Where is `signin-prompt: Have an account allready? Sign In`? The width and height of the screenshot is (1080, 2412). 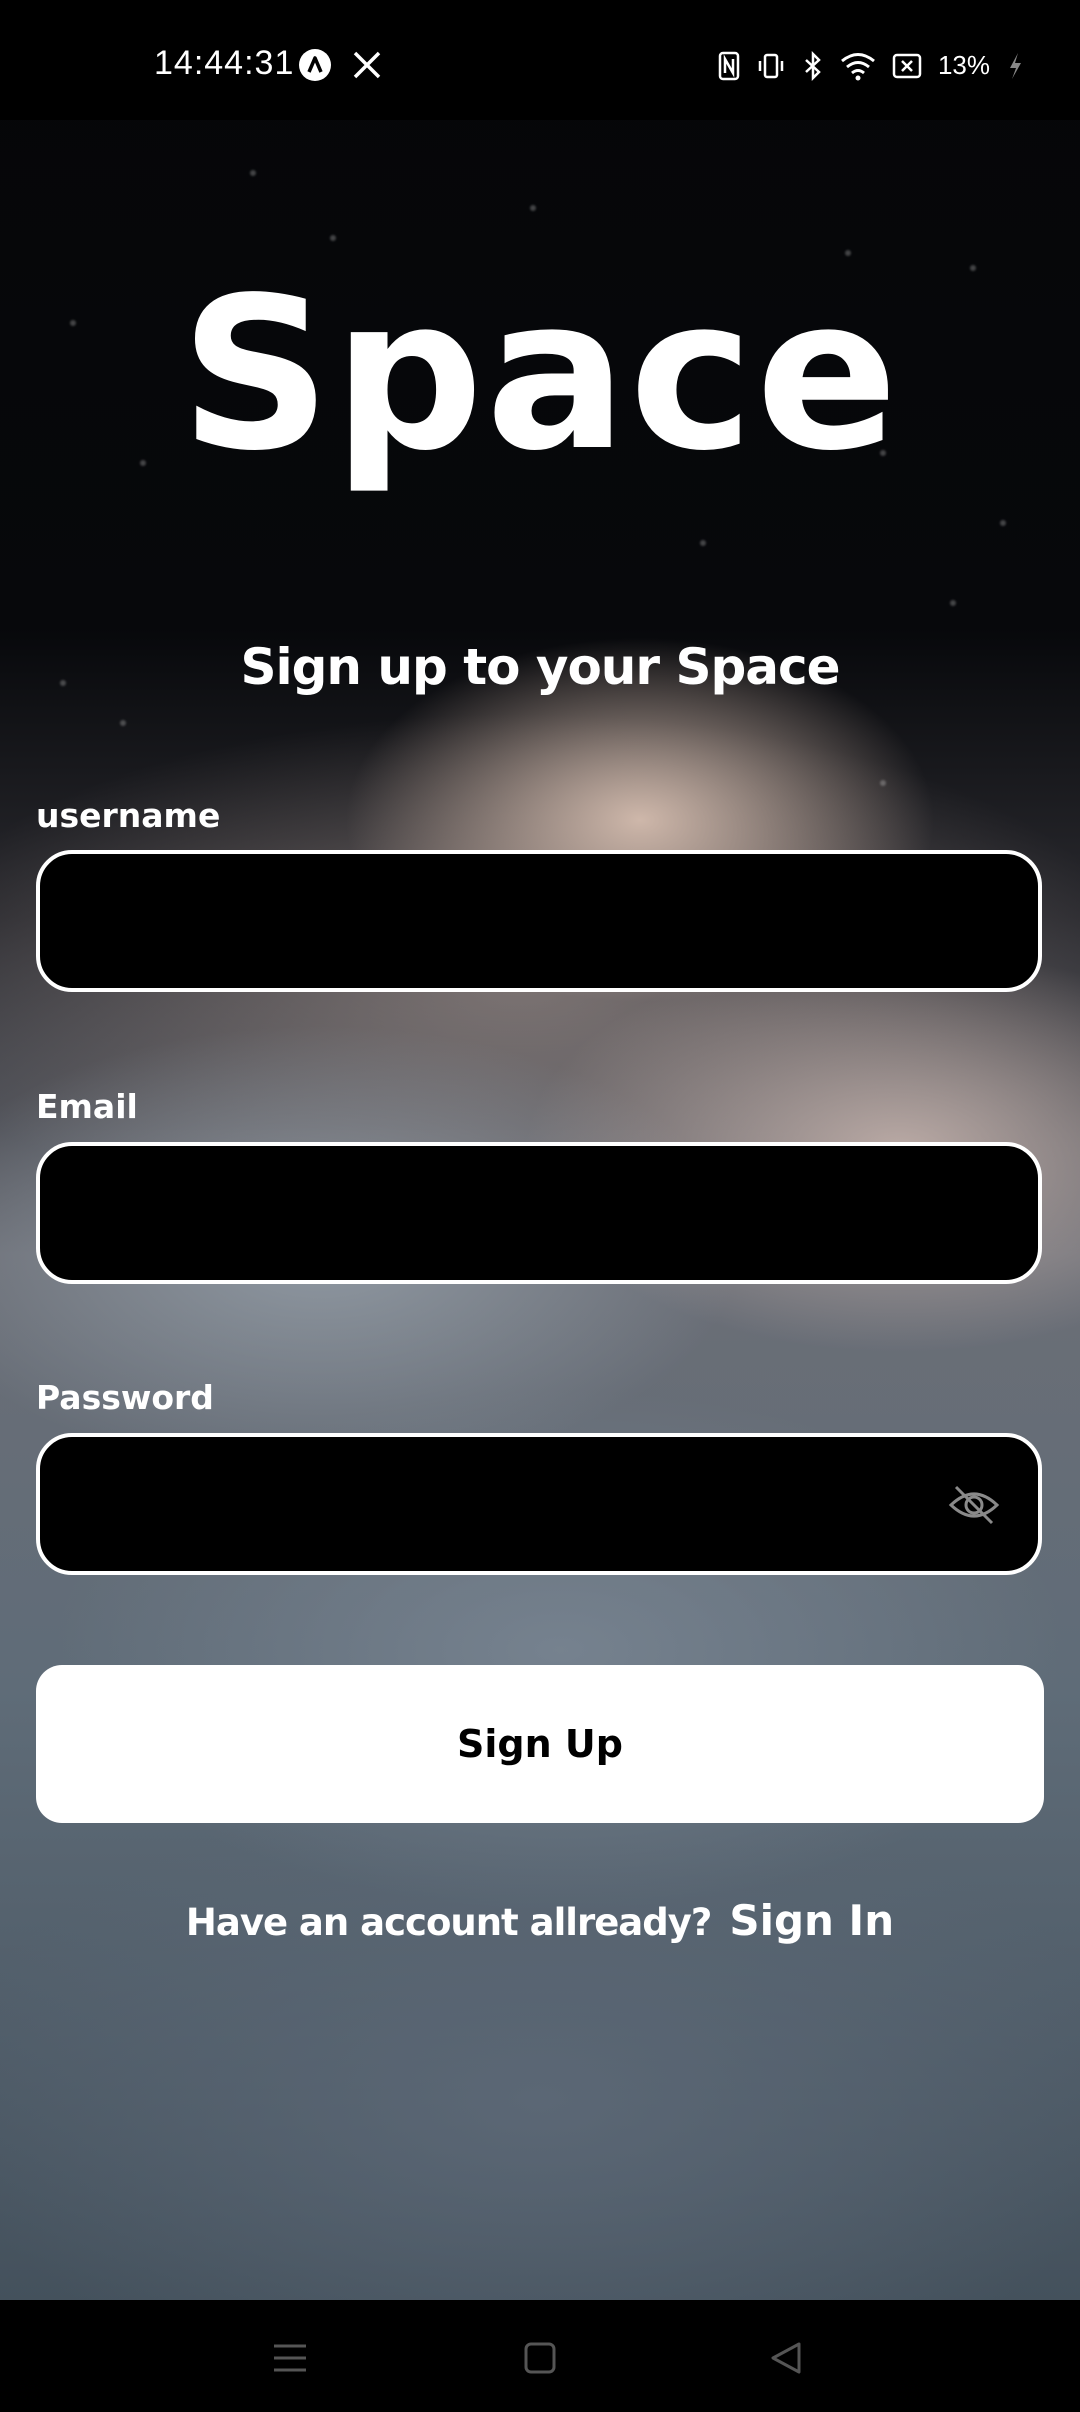
signin-prompt: Have an account allready? Sign In is located at coordinates (540, 1920).